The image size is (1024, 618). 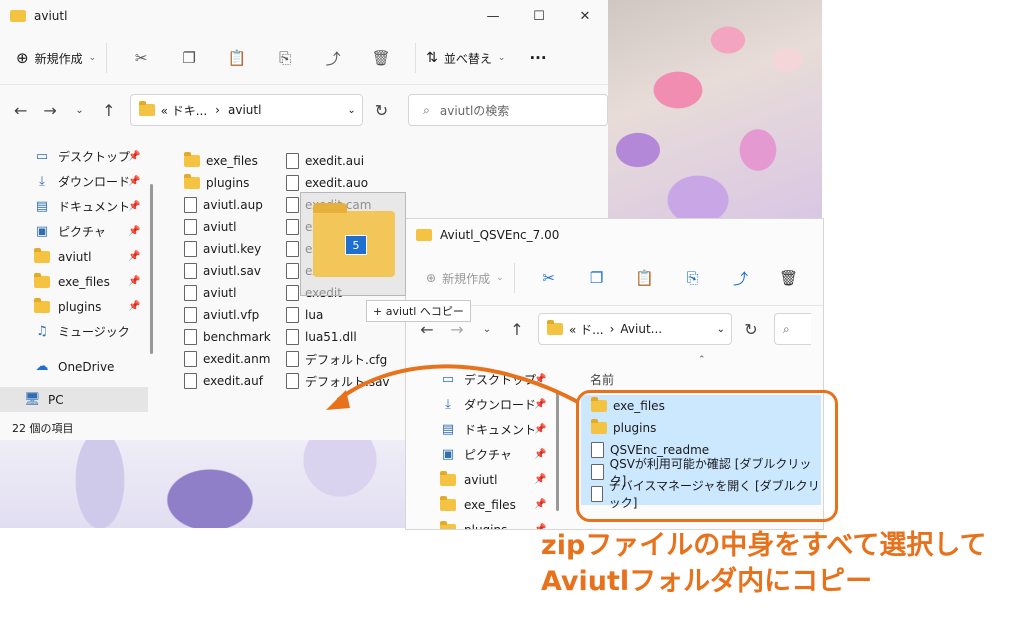 What do you see at coordinates (338, 359) in the screenshot?
I see `file-item: デフォルト.cfg` at bounding box center [338, 359].